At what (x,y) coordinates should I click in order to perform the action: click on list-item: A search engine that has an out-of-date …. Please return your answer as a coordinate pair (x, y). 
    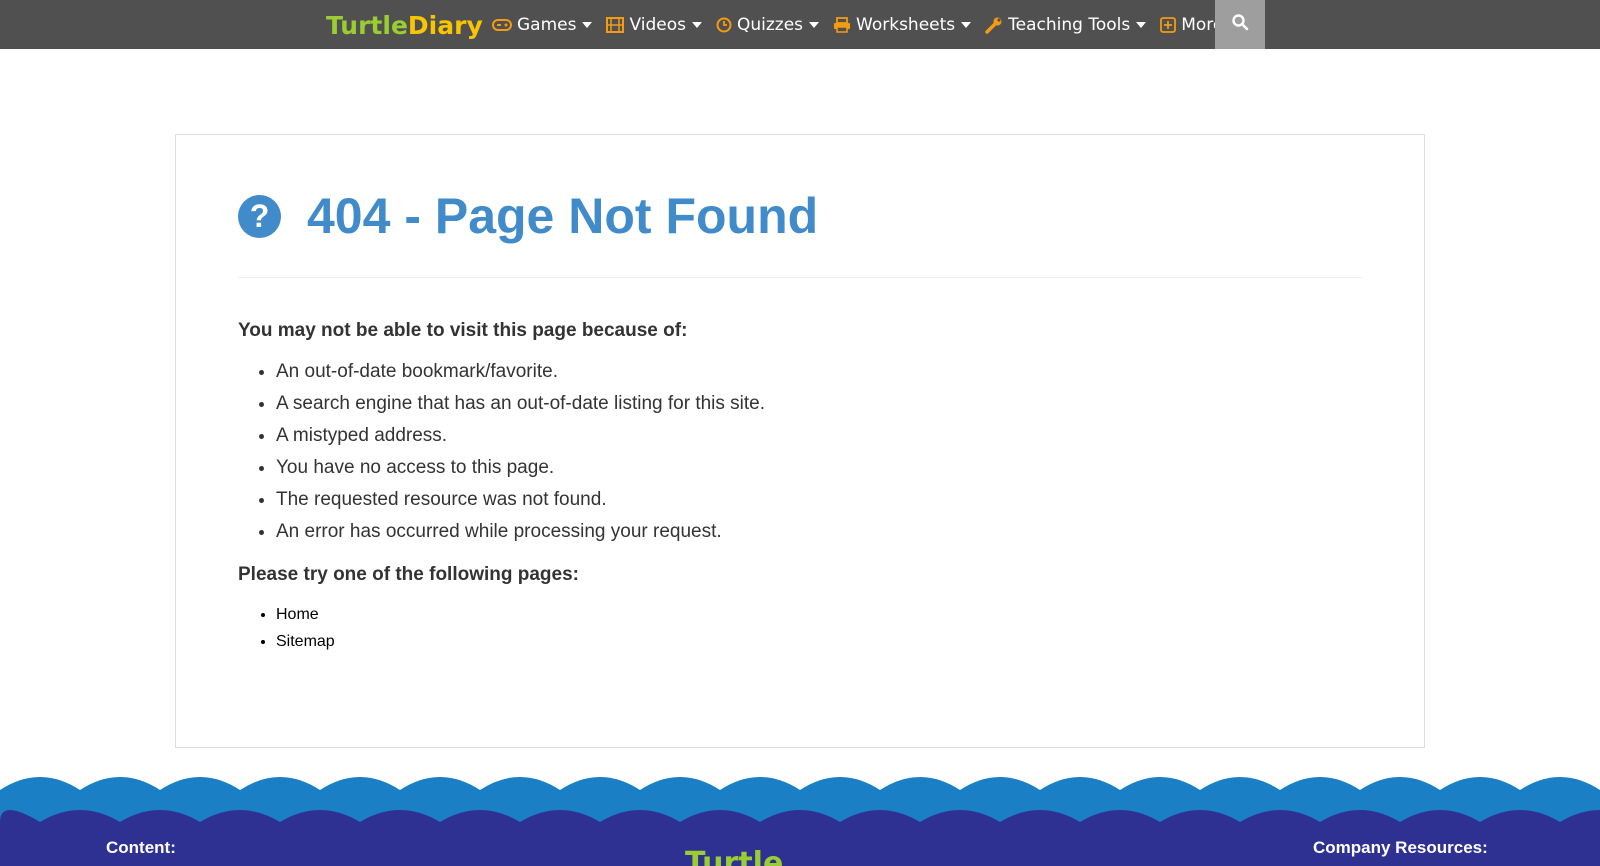
    Looking at the image, I should click on (520, 409).